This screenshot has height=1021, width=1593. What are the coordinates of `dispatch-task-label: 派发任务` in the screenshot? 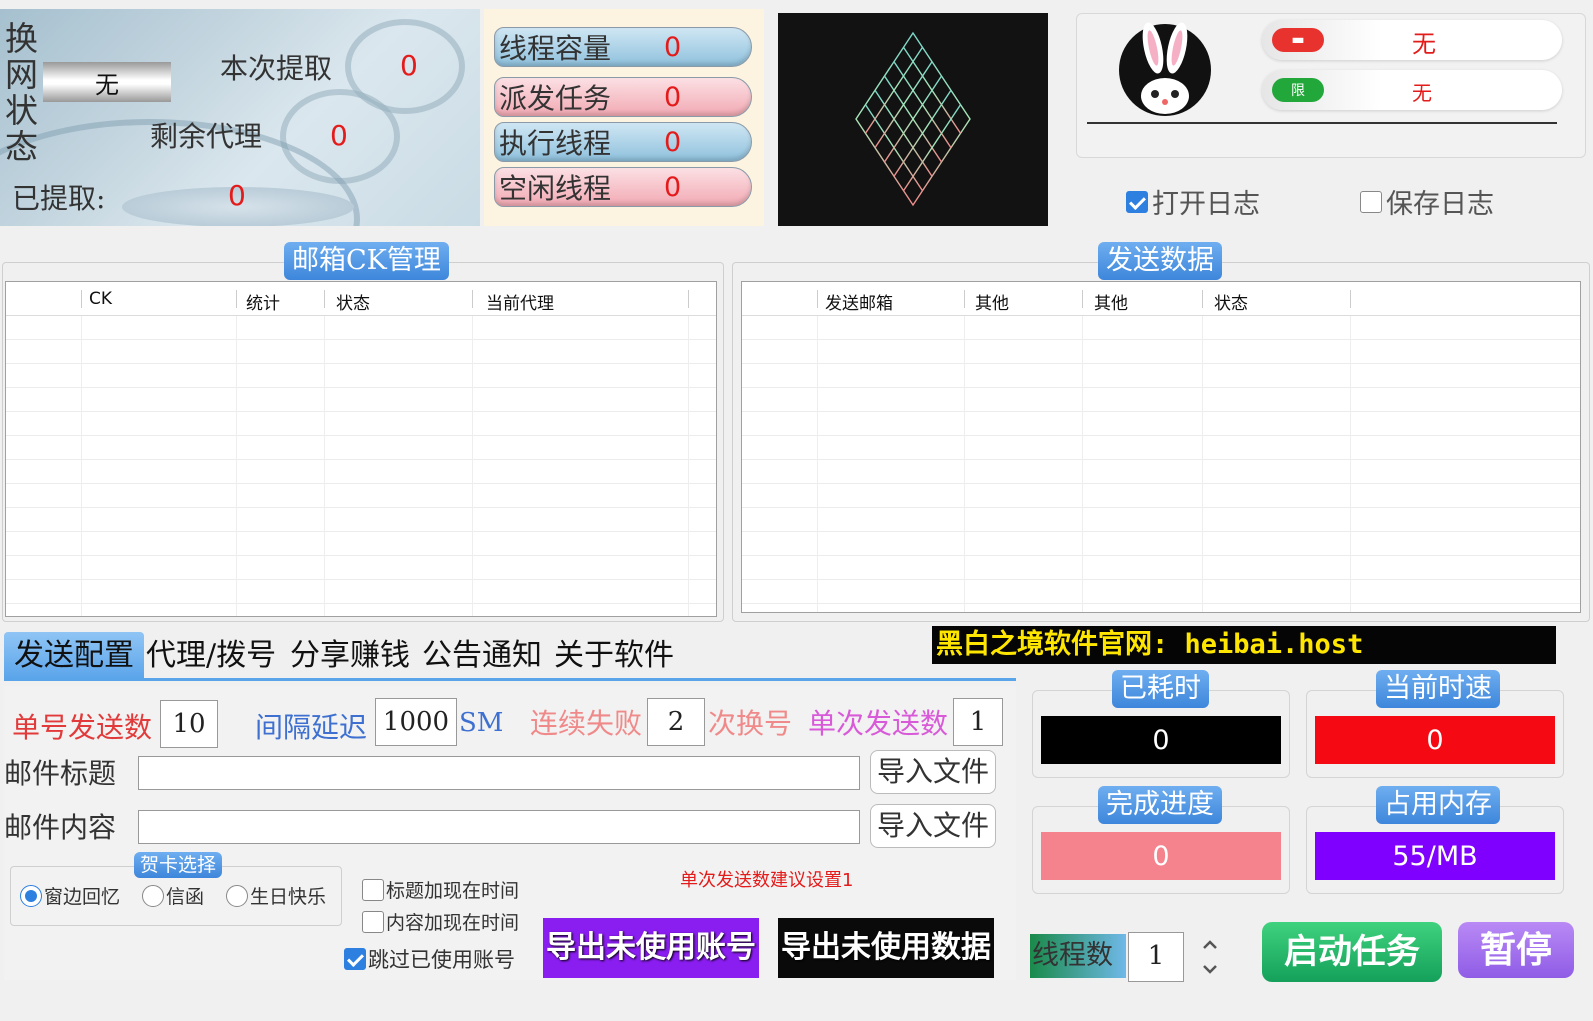 It's located at (555, 98).